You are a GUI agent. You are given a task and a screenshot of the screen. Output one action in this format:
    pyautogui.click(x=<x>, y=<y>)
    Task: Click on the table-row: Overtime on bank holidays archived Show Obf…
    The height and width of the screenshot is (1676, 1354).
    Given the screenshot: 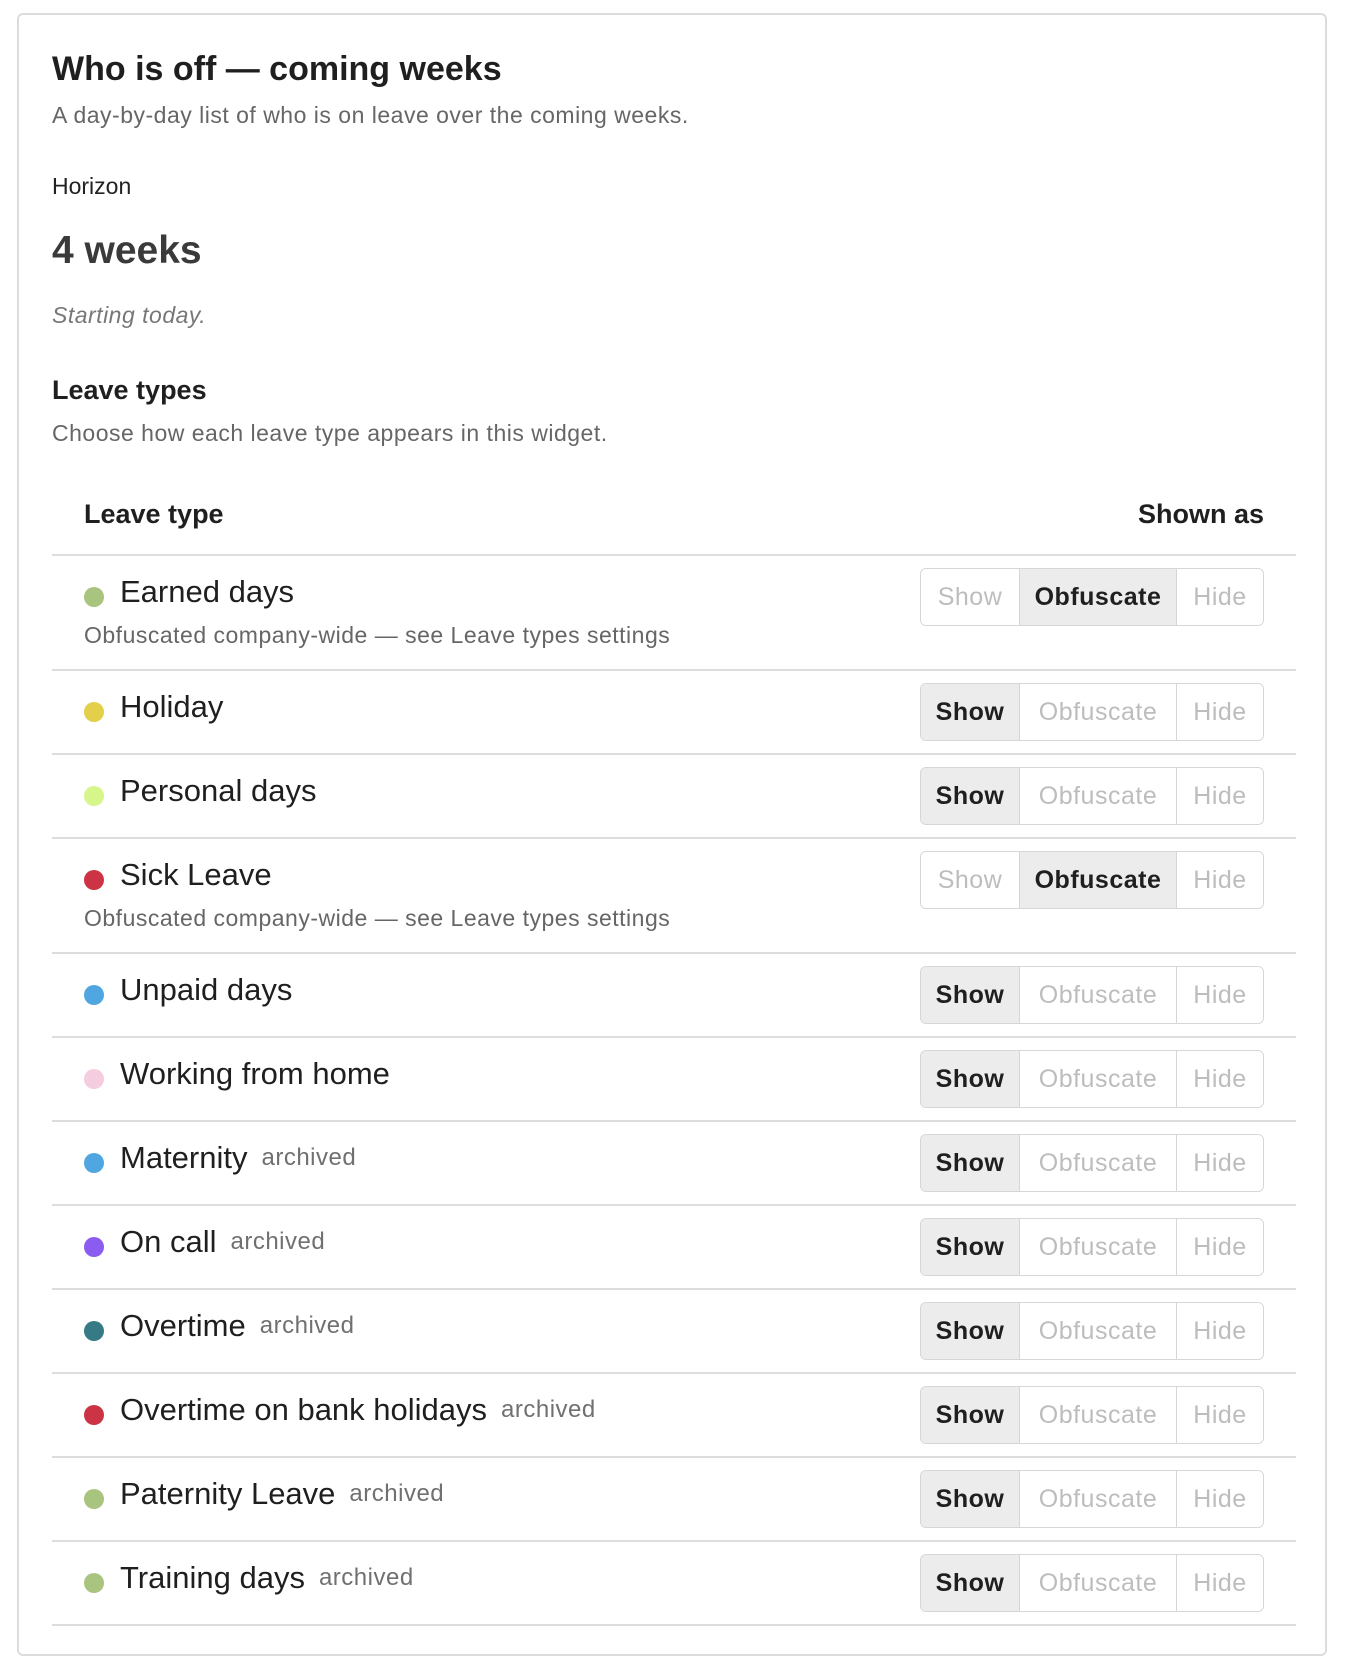 What is the action you would take?
    pyautogui.click(x=674, y=1416)
    